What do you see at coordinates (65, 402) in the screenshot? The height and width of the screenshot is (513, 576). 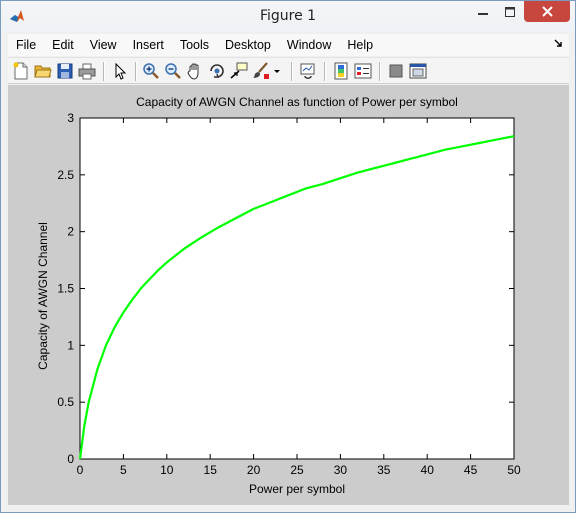 I see `y-tick-label: 0.5` at bounding box center [65, 402].